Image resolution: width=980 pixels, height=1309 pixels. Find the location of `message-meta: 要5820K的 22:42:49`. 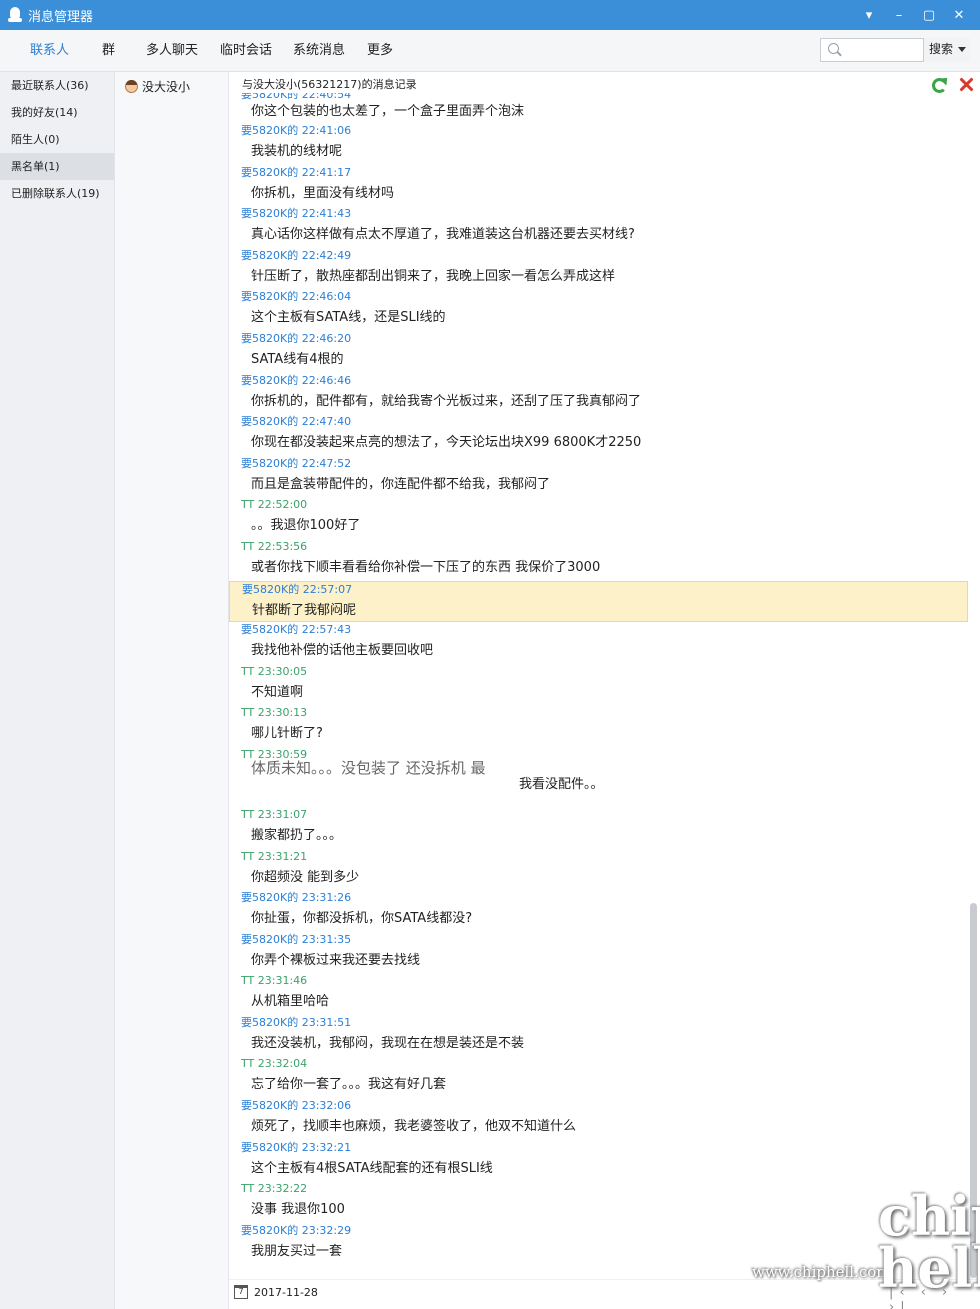

message-meta: 要5820K的 22:42:49 is located at coordinates (296, 255).